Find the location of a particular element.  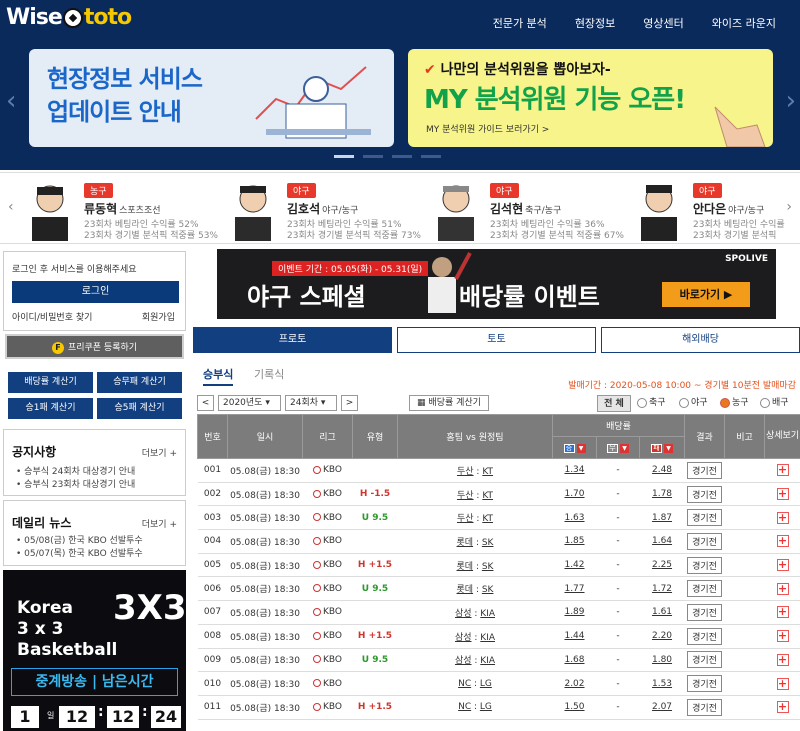

cell-odds-lose: 1.64 is located at coordinates (662, 541).